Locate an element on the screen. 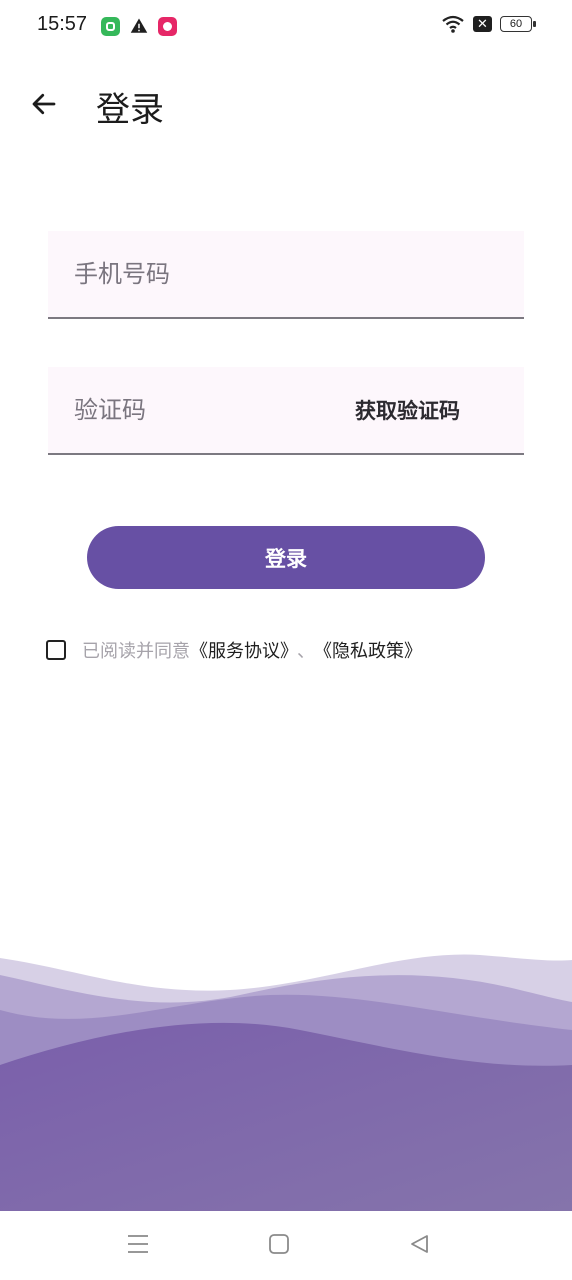 The width and height of the screenshot is (572, 1280). status-time: 15:57 is located at coordinates (62, 24).